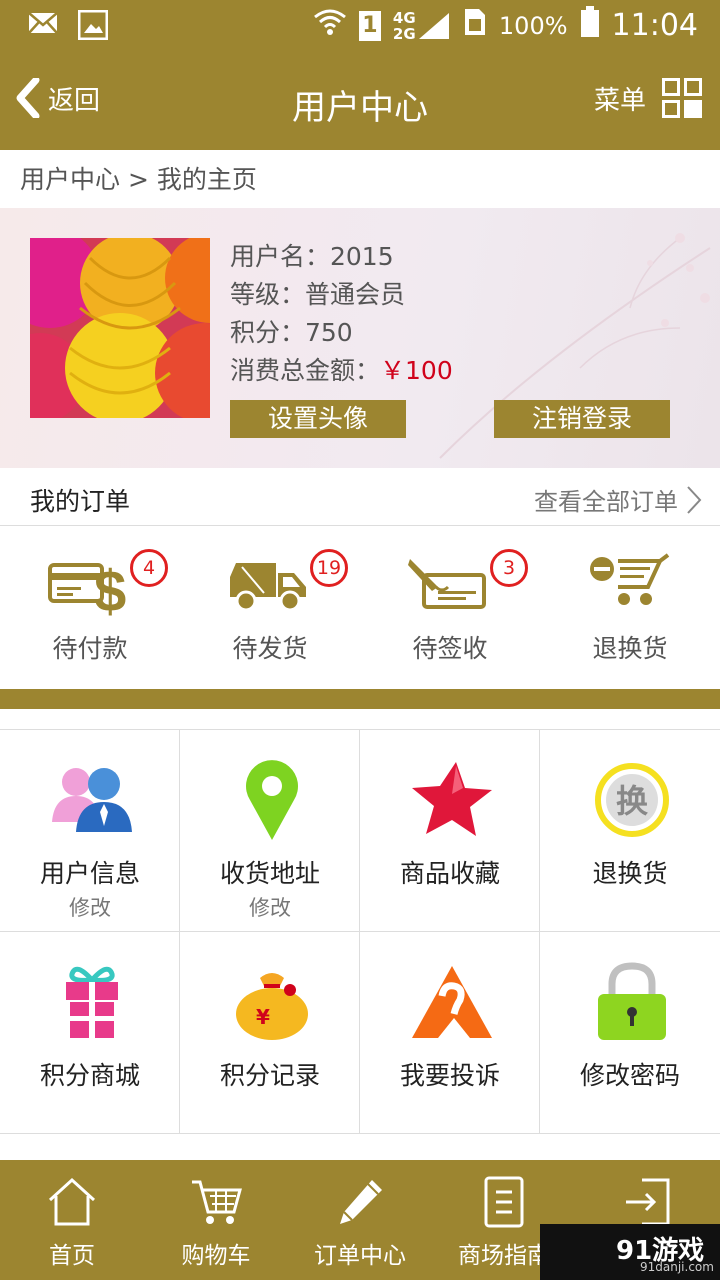 This screenshot has height=1280, width=720. I want to click on badge-pending-shipment: 19, so click(329, 568).